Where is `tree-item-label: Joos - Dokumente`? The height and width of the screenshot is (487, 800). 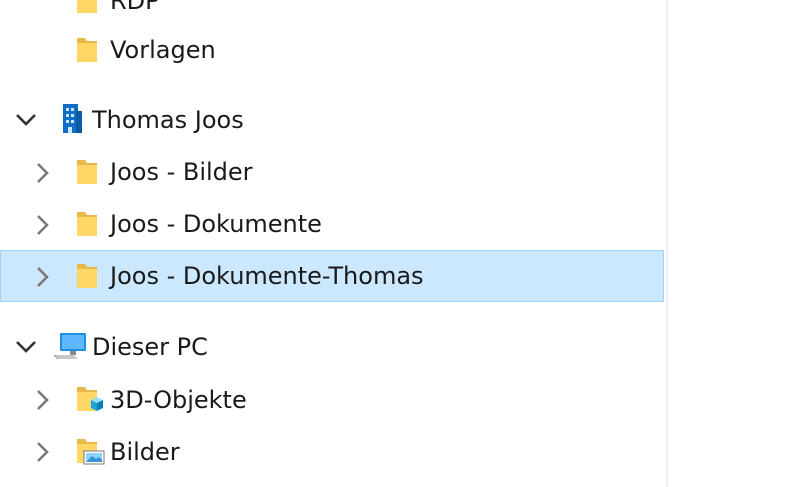 tree-item-label: Joos - Dokumente is located at coordinates (216, 224).